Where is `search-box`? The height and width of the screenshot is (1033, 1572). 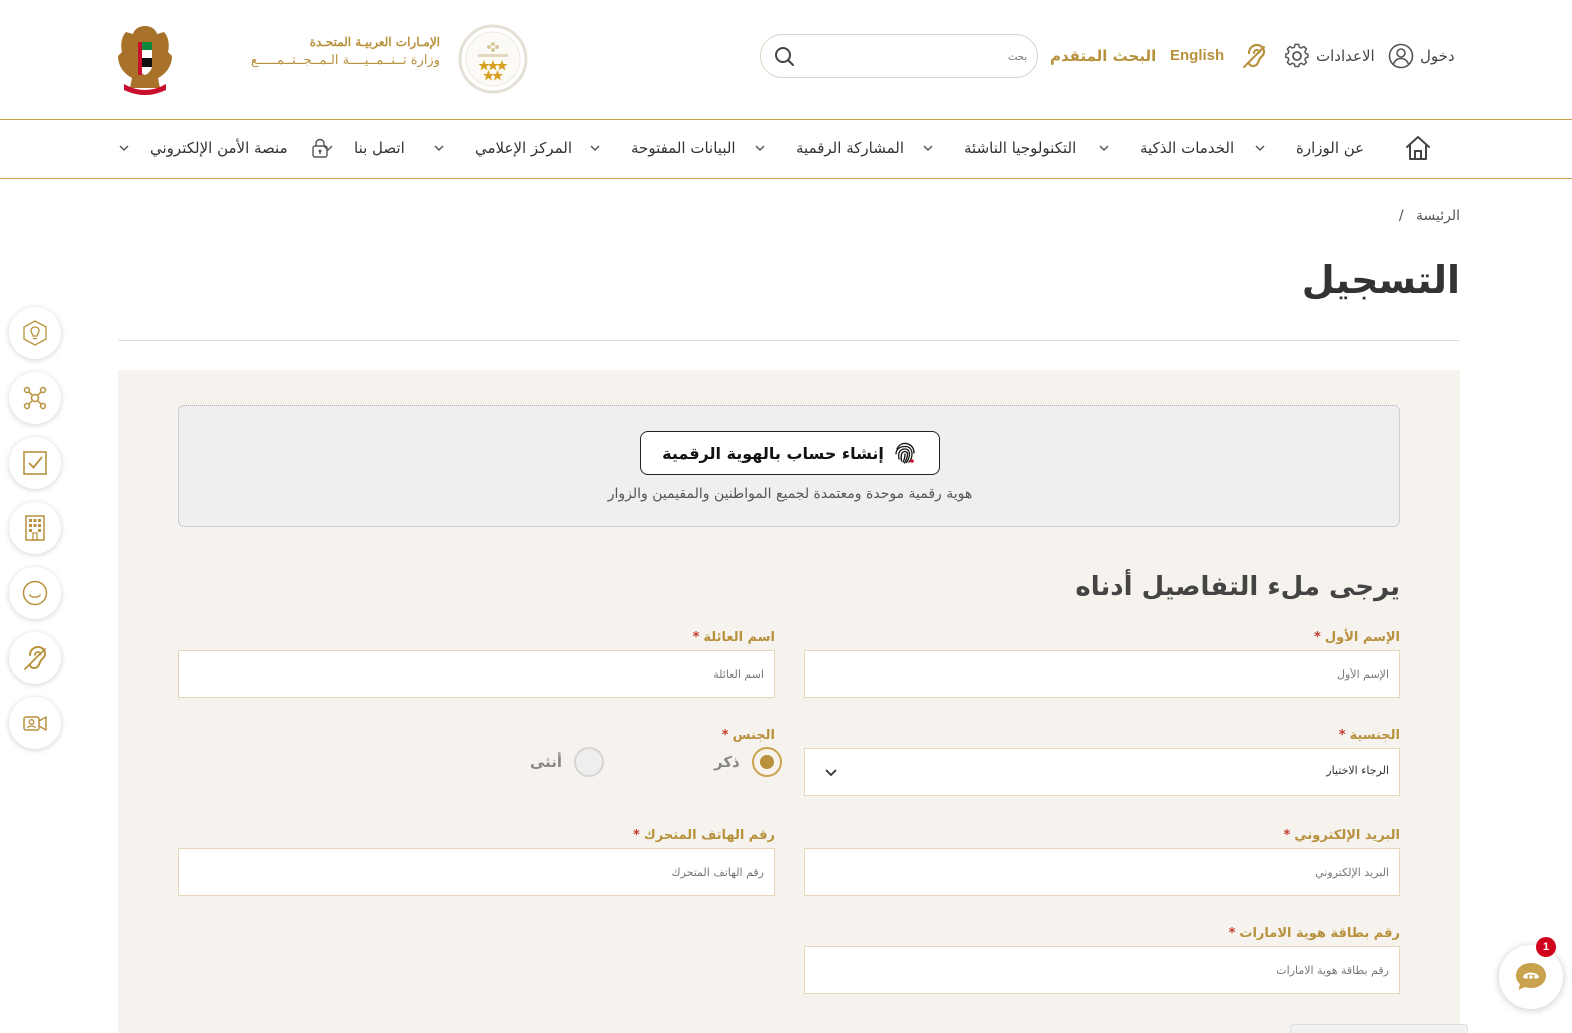 search-box is located at coordinates (899, 56).